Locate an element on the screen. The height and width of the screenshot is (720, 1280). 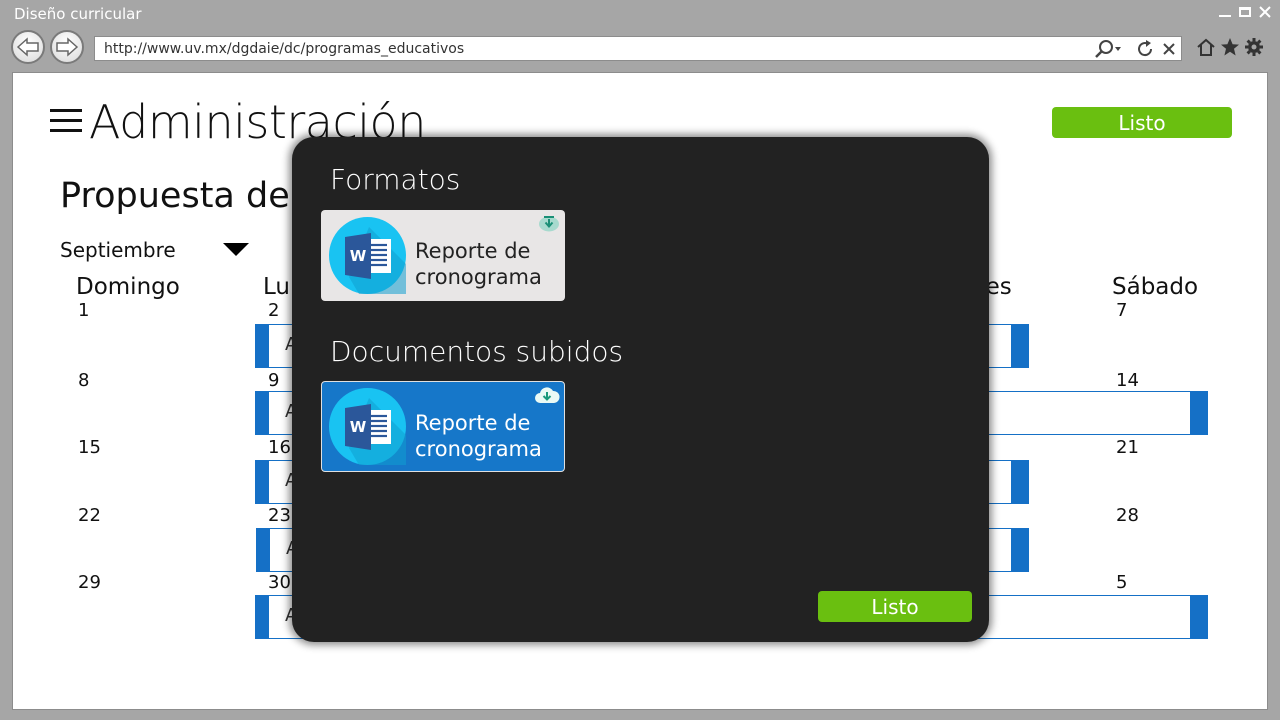
hamburger-menu-icon is located at coordinates (67, 122).